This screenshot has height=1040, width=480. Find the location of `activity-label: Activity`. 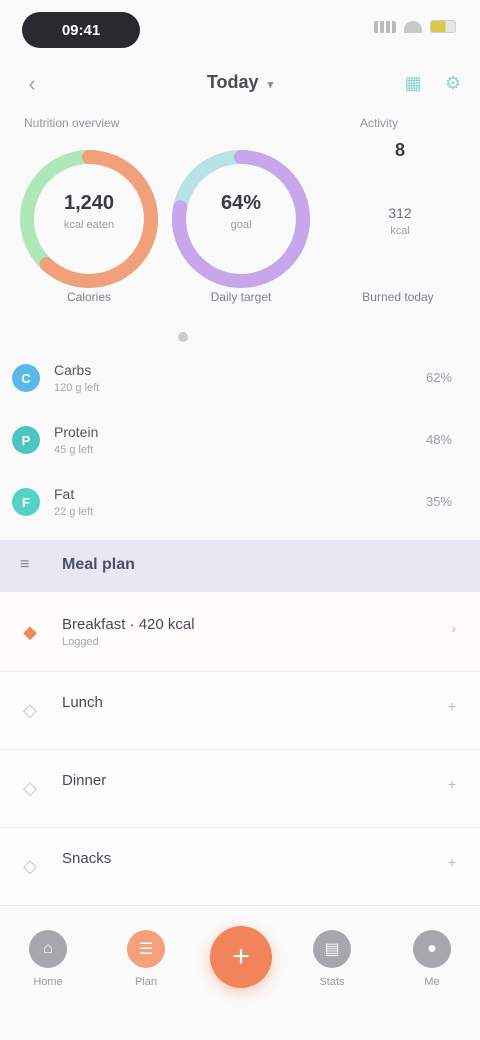

activity-label: Activity is located at coordinates (379, 123).